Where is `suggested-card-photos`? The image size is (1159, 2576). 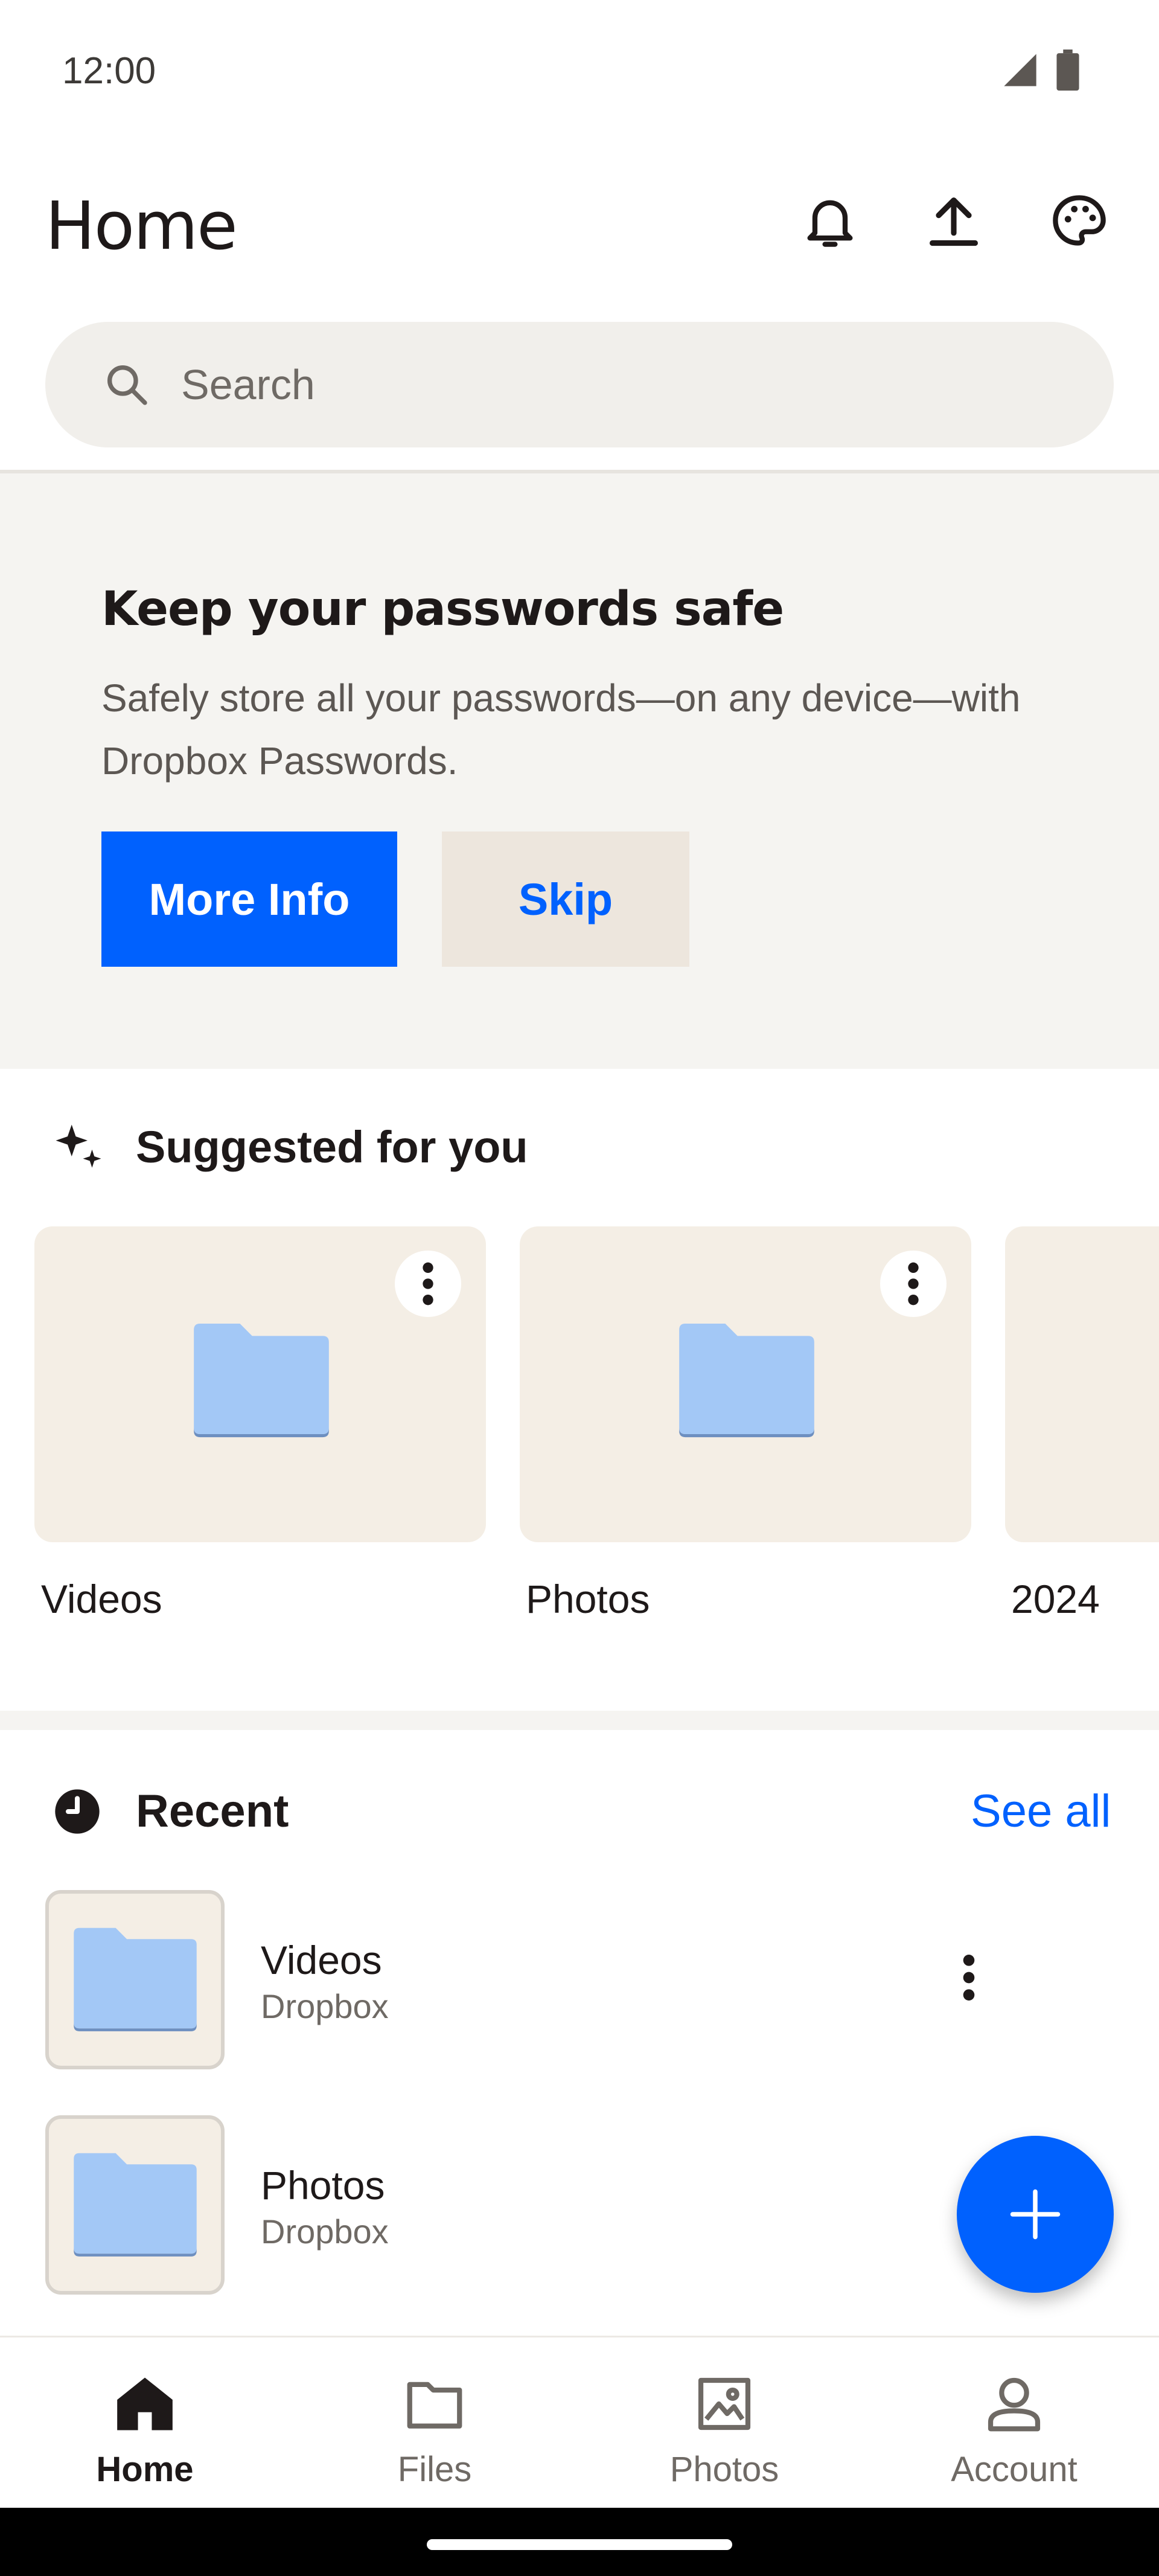
suggested-card-photos is located at coordinates (745, 1384).